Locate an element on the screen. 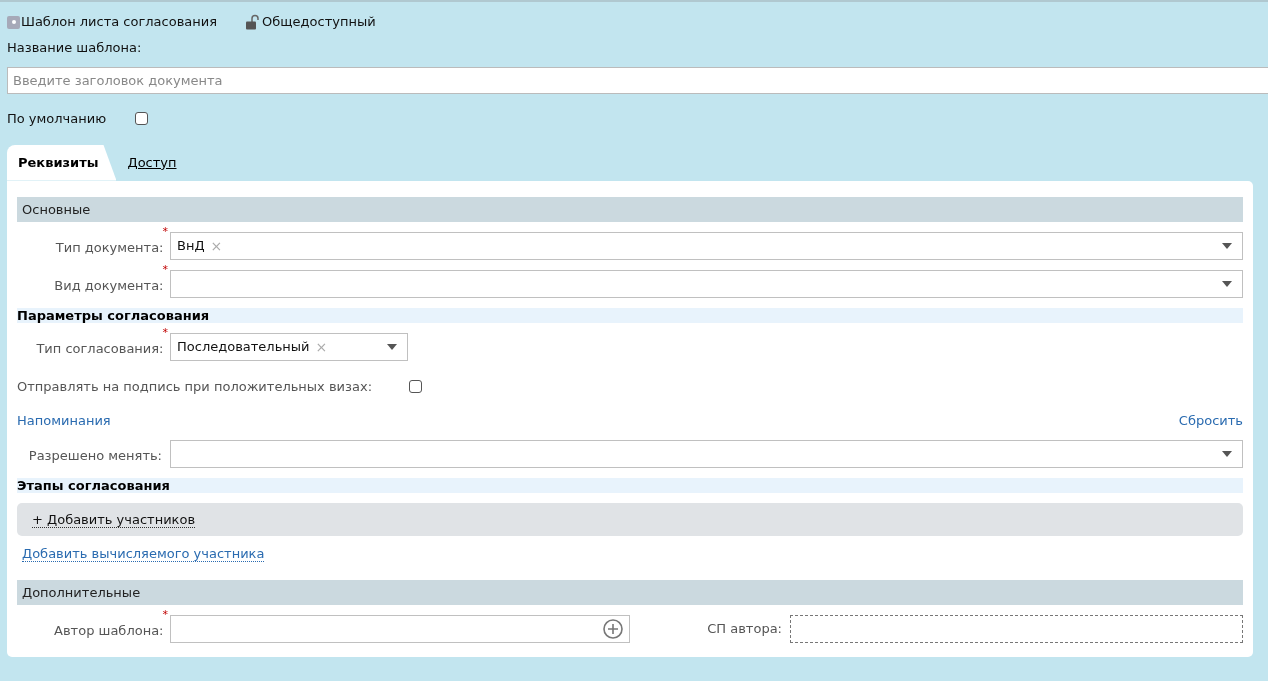 The image size is (1268, 681). select-value: ВнД is located at coordinates (191, 245).